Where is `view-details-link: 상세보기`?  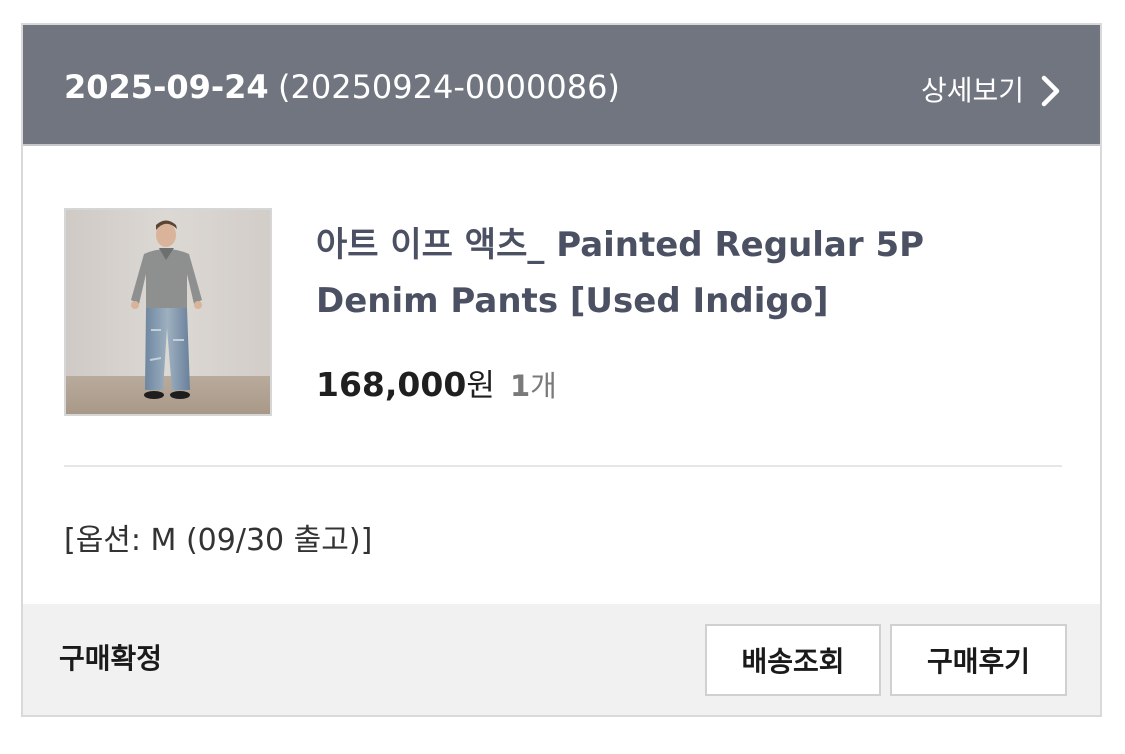 view-details-link: 상세보기 is located at coordinates (992, 91).